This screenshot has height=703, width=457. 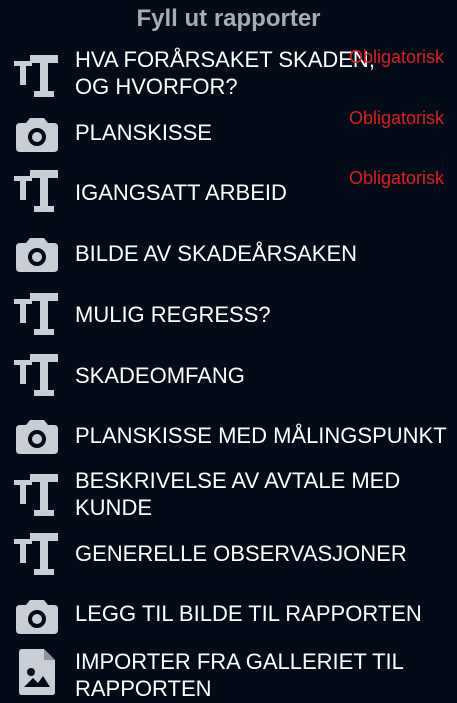 I want to click on item-label: BESKRIVELSE AV AVTALE MED KUNDE, so click(x=238, y=494).